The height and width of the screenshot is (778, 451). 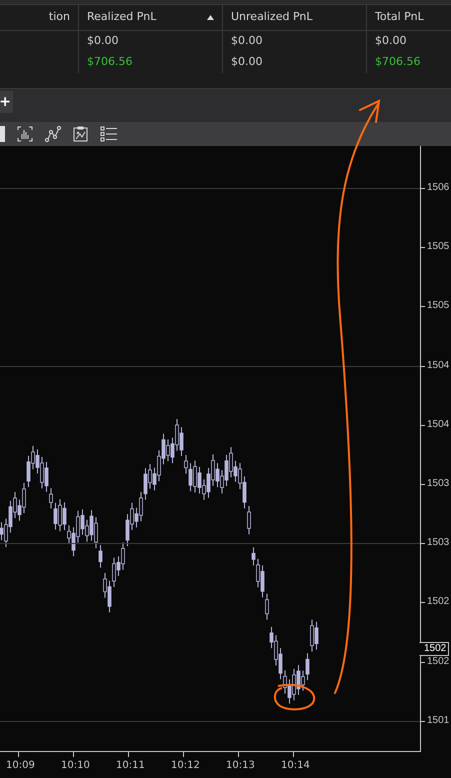 What do you see at coordinates (108, 134) in the screenshot?
I see `list-icon` at bounding box center [108, 134].